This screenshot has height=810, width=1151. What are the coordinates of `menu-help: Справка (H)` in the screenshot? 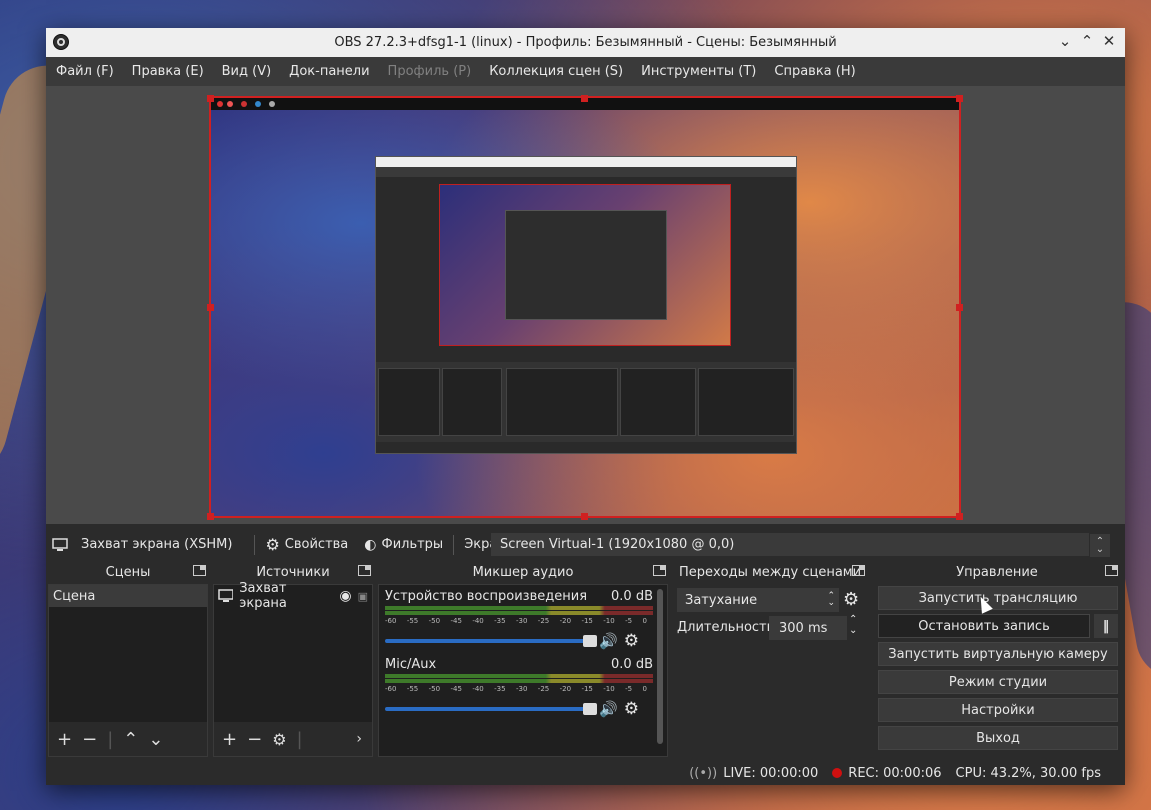 It's located at (814, 71).